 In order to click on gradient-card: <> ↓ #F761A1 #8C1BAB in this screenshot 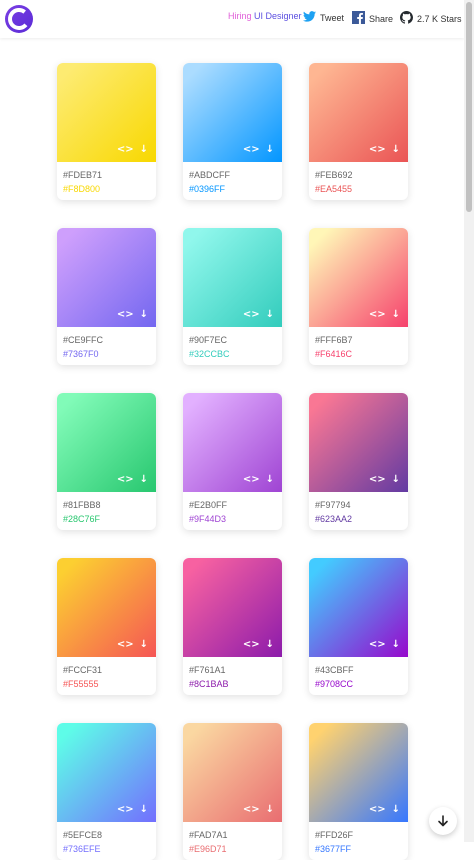, I will do `click(232, 626)`.